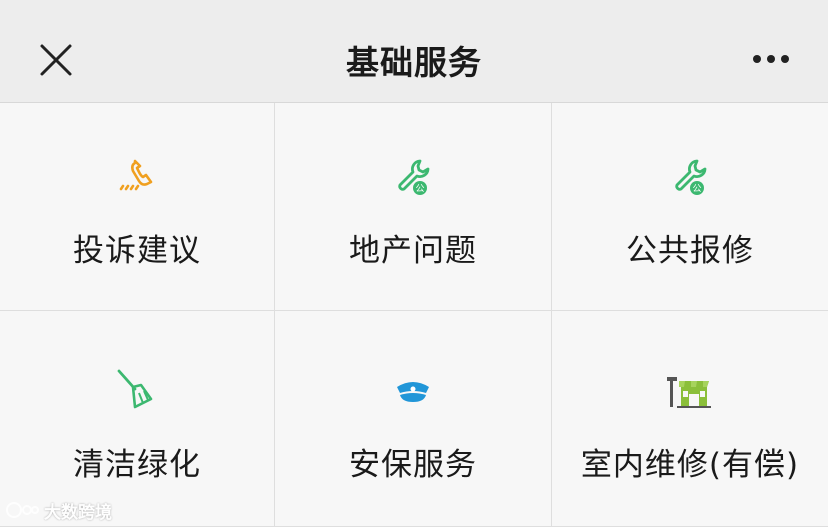 This screenshot has width=828, height=527. Describe the element at coordinates (690, 419) in the screenshot. I see `service-indoor-repair: 室内维修(有偿)` at that location.